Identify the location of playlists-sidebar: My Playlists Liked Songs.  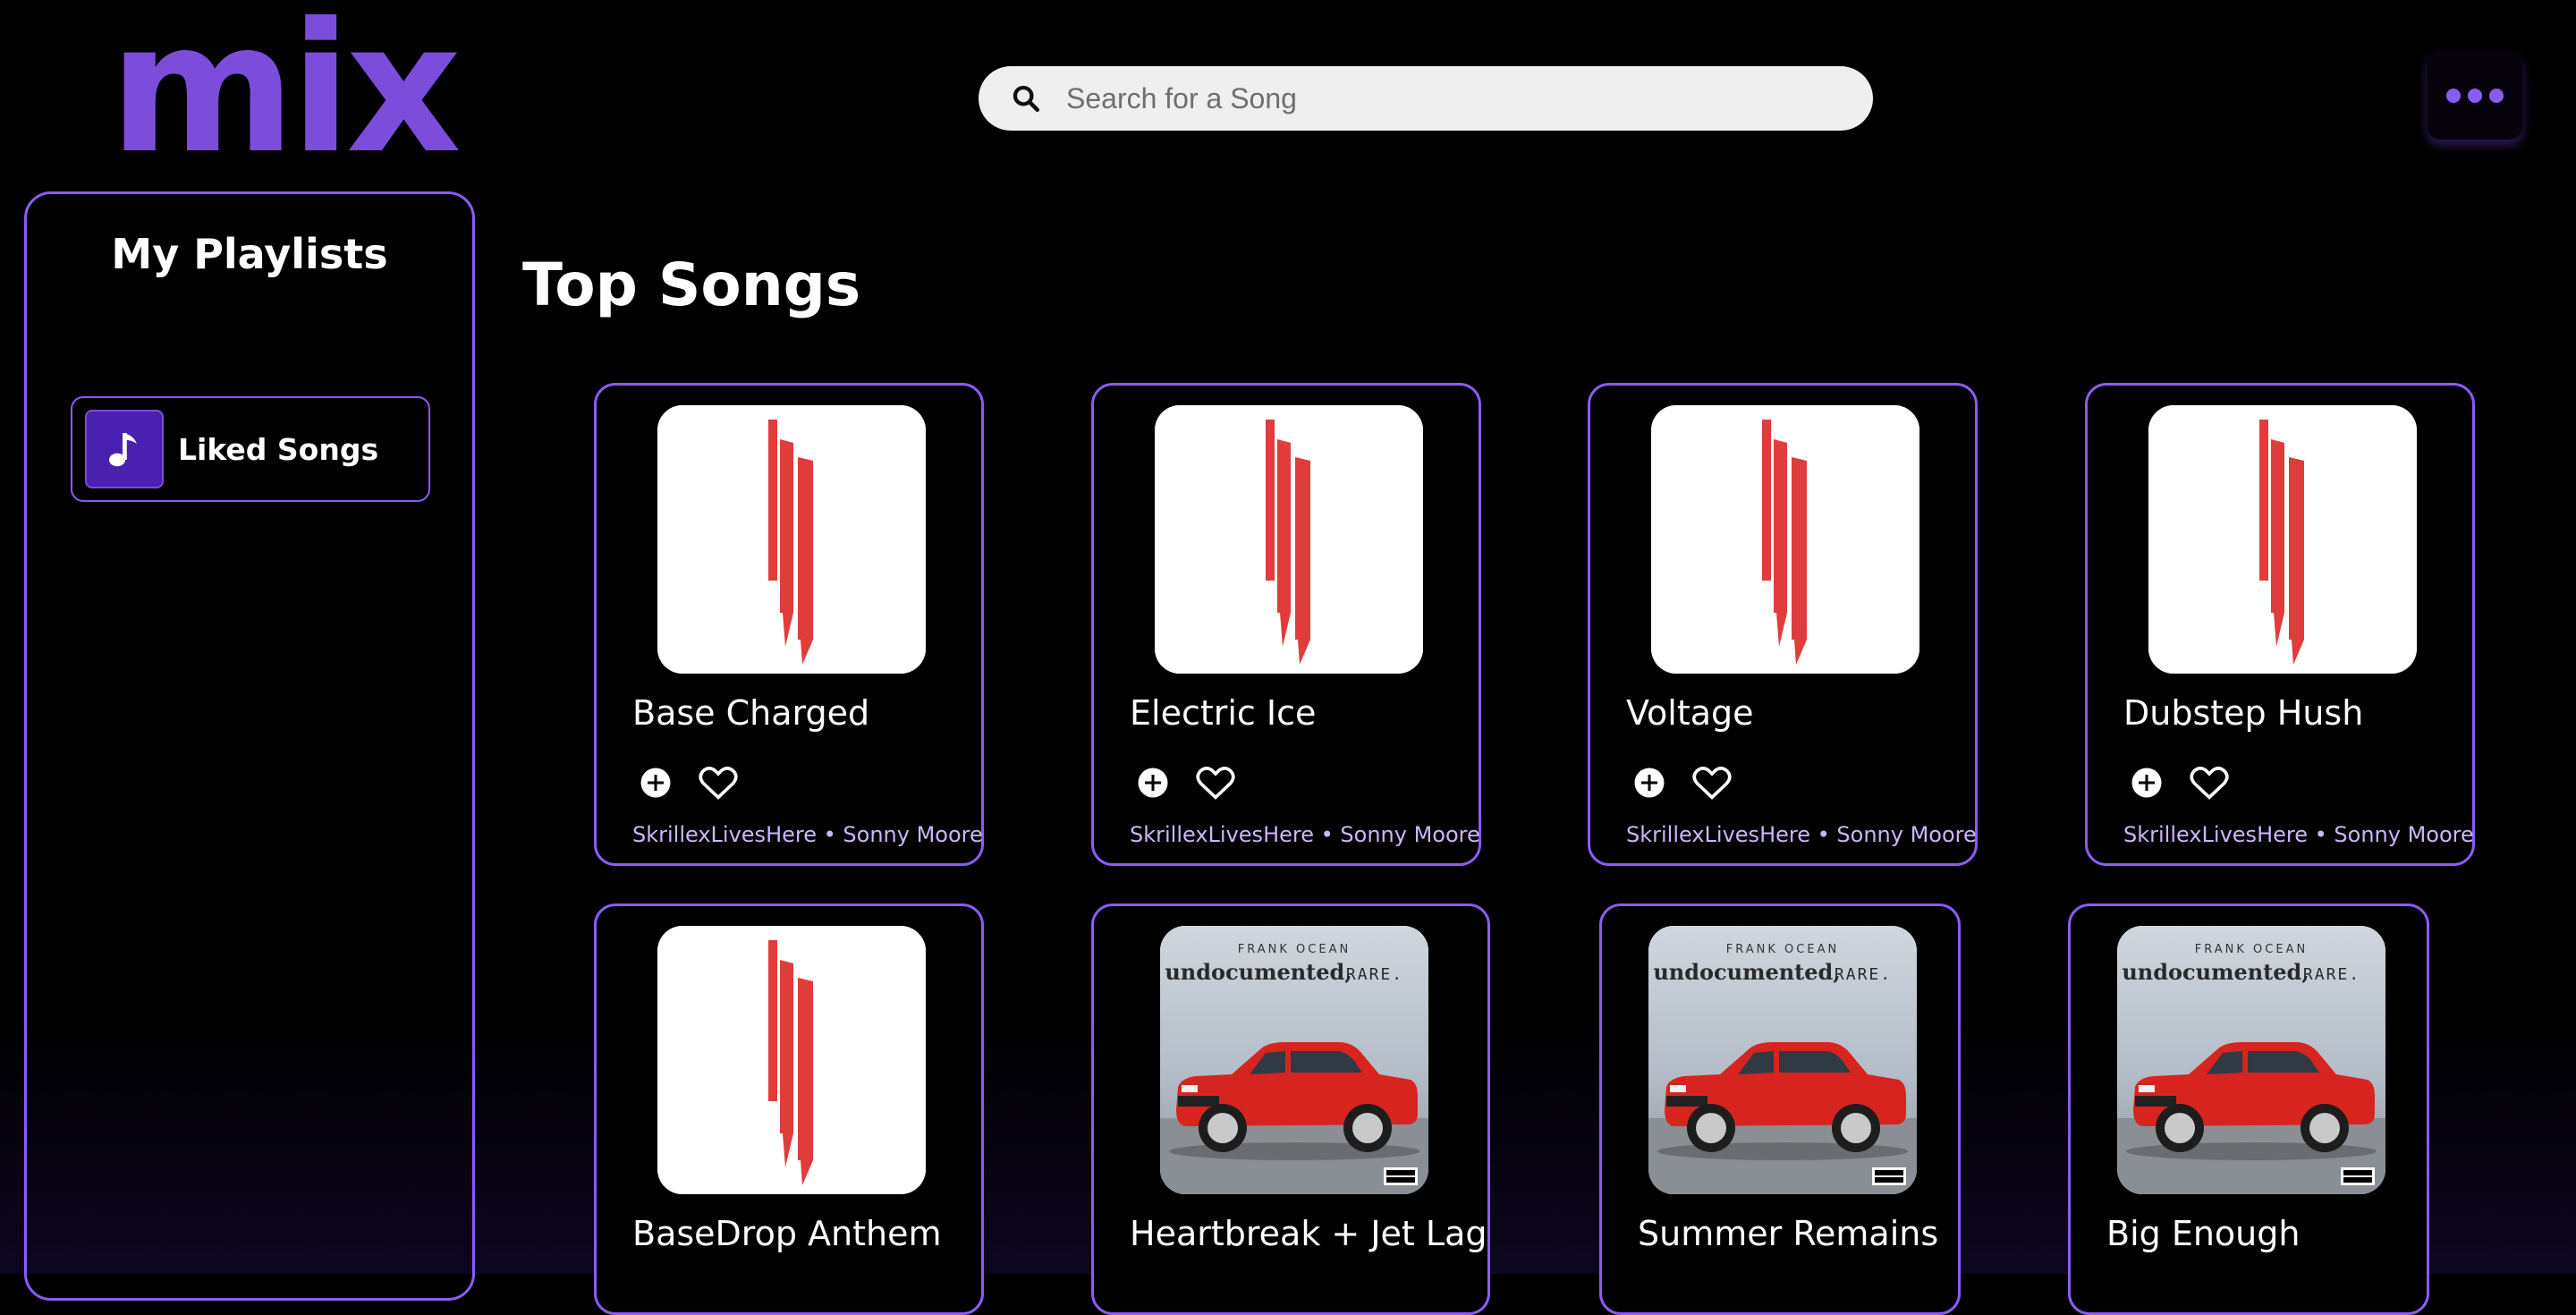
(249, 746).